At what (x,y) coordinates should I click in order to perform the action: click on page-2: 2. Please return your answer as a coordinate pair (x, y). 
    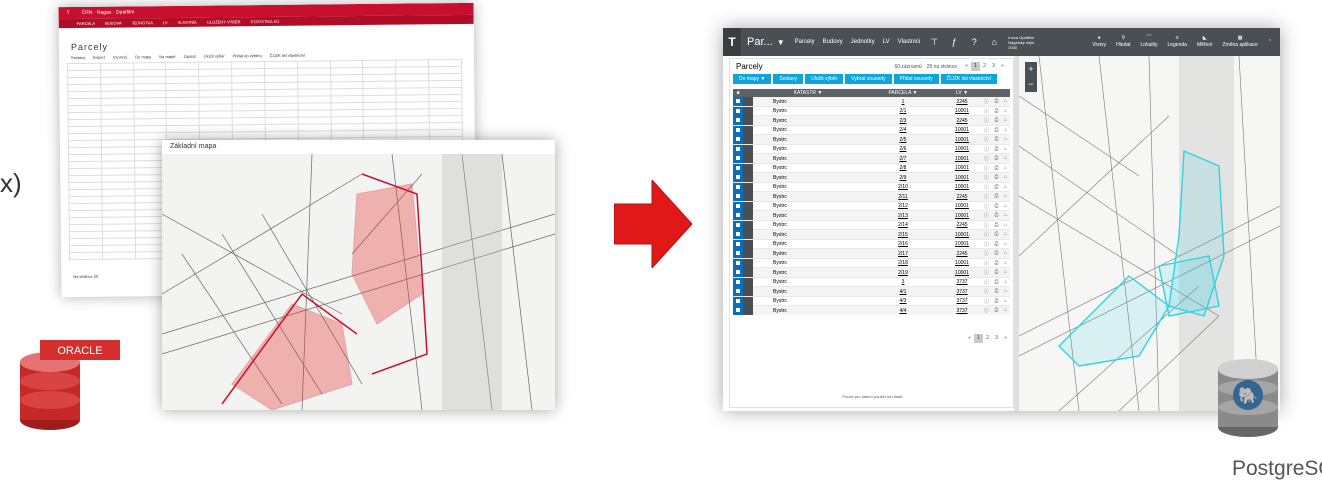
    Looking at the image, I should click on (984, 66).